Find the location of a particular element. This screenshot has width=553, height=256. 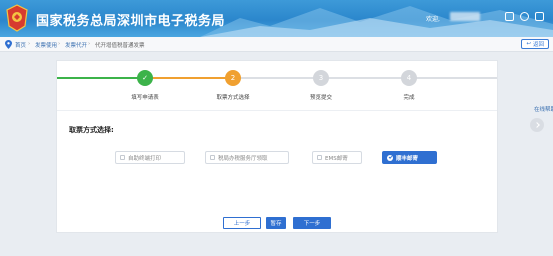

welcome-text: 欢迎, is located at coordinates (433, 19).